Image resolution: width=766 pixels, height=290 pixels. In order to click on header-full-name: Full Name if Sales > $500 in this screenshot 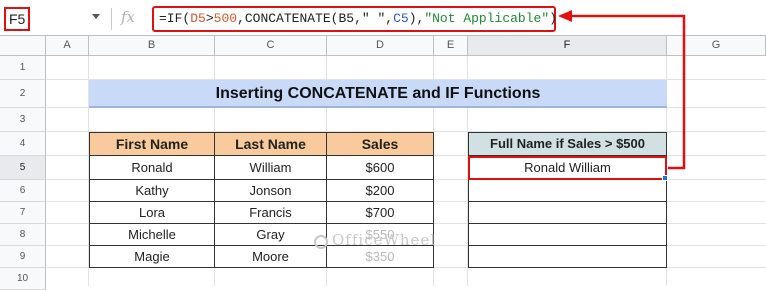, I will do `click(567, 144)`.